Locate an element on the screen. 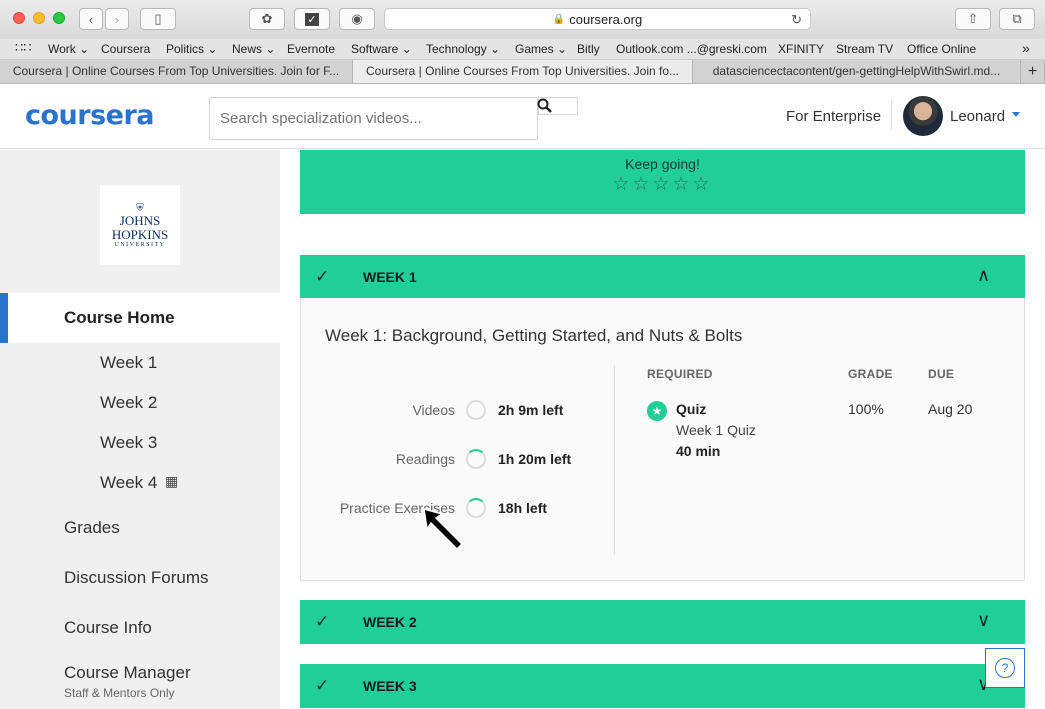  sidebar-toggle-button: ▯ is located at coordinates (158, 19).